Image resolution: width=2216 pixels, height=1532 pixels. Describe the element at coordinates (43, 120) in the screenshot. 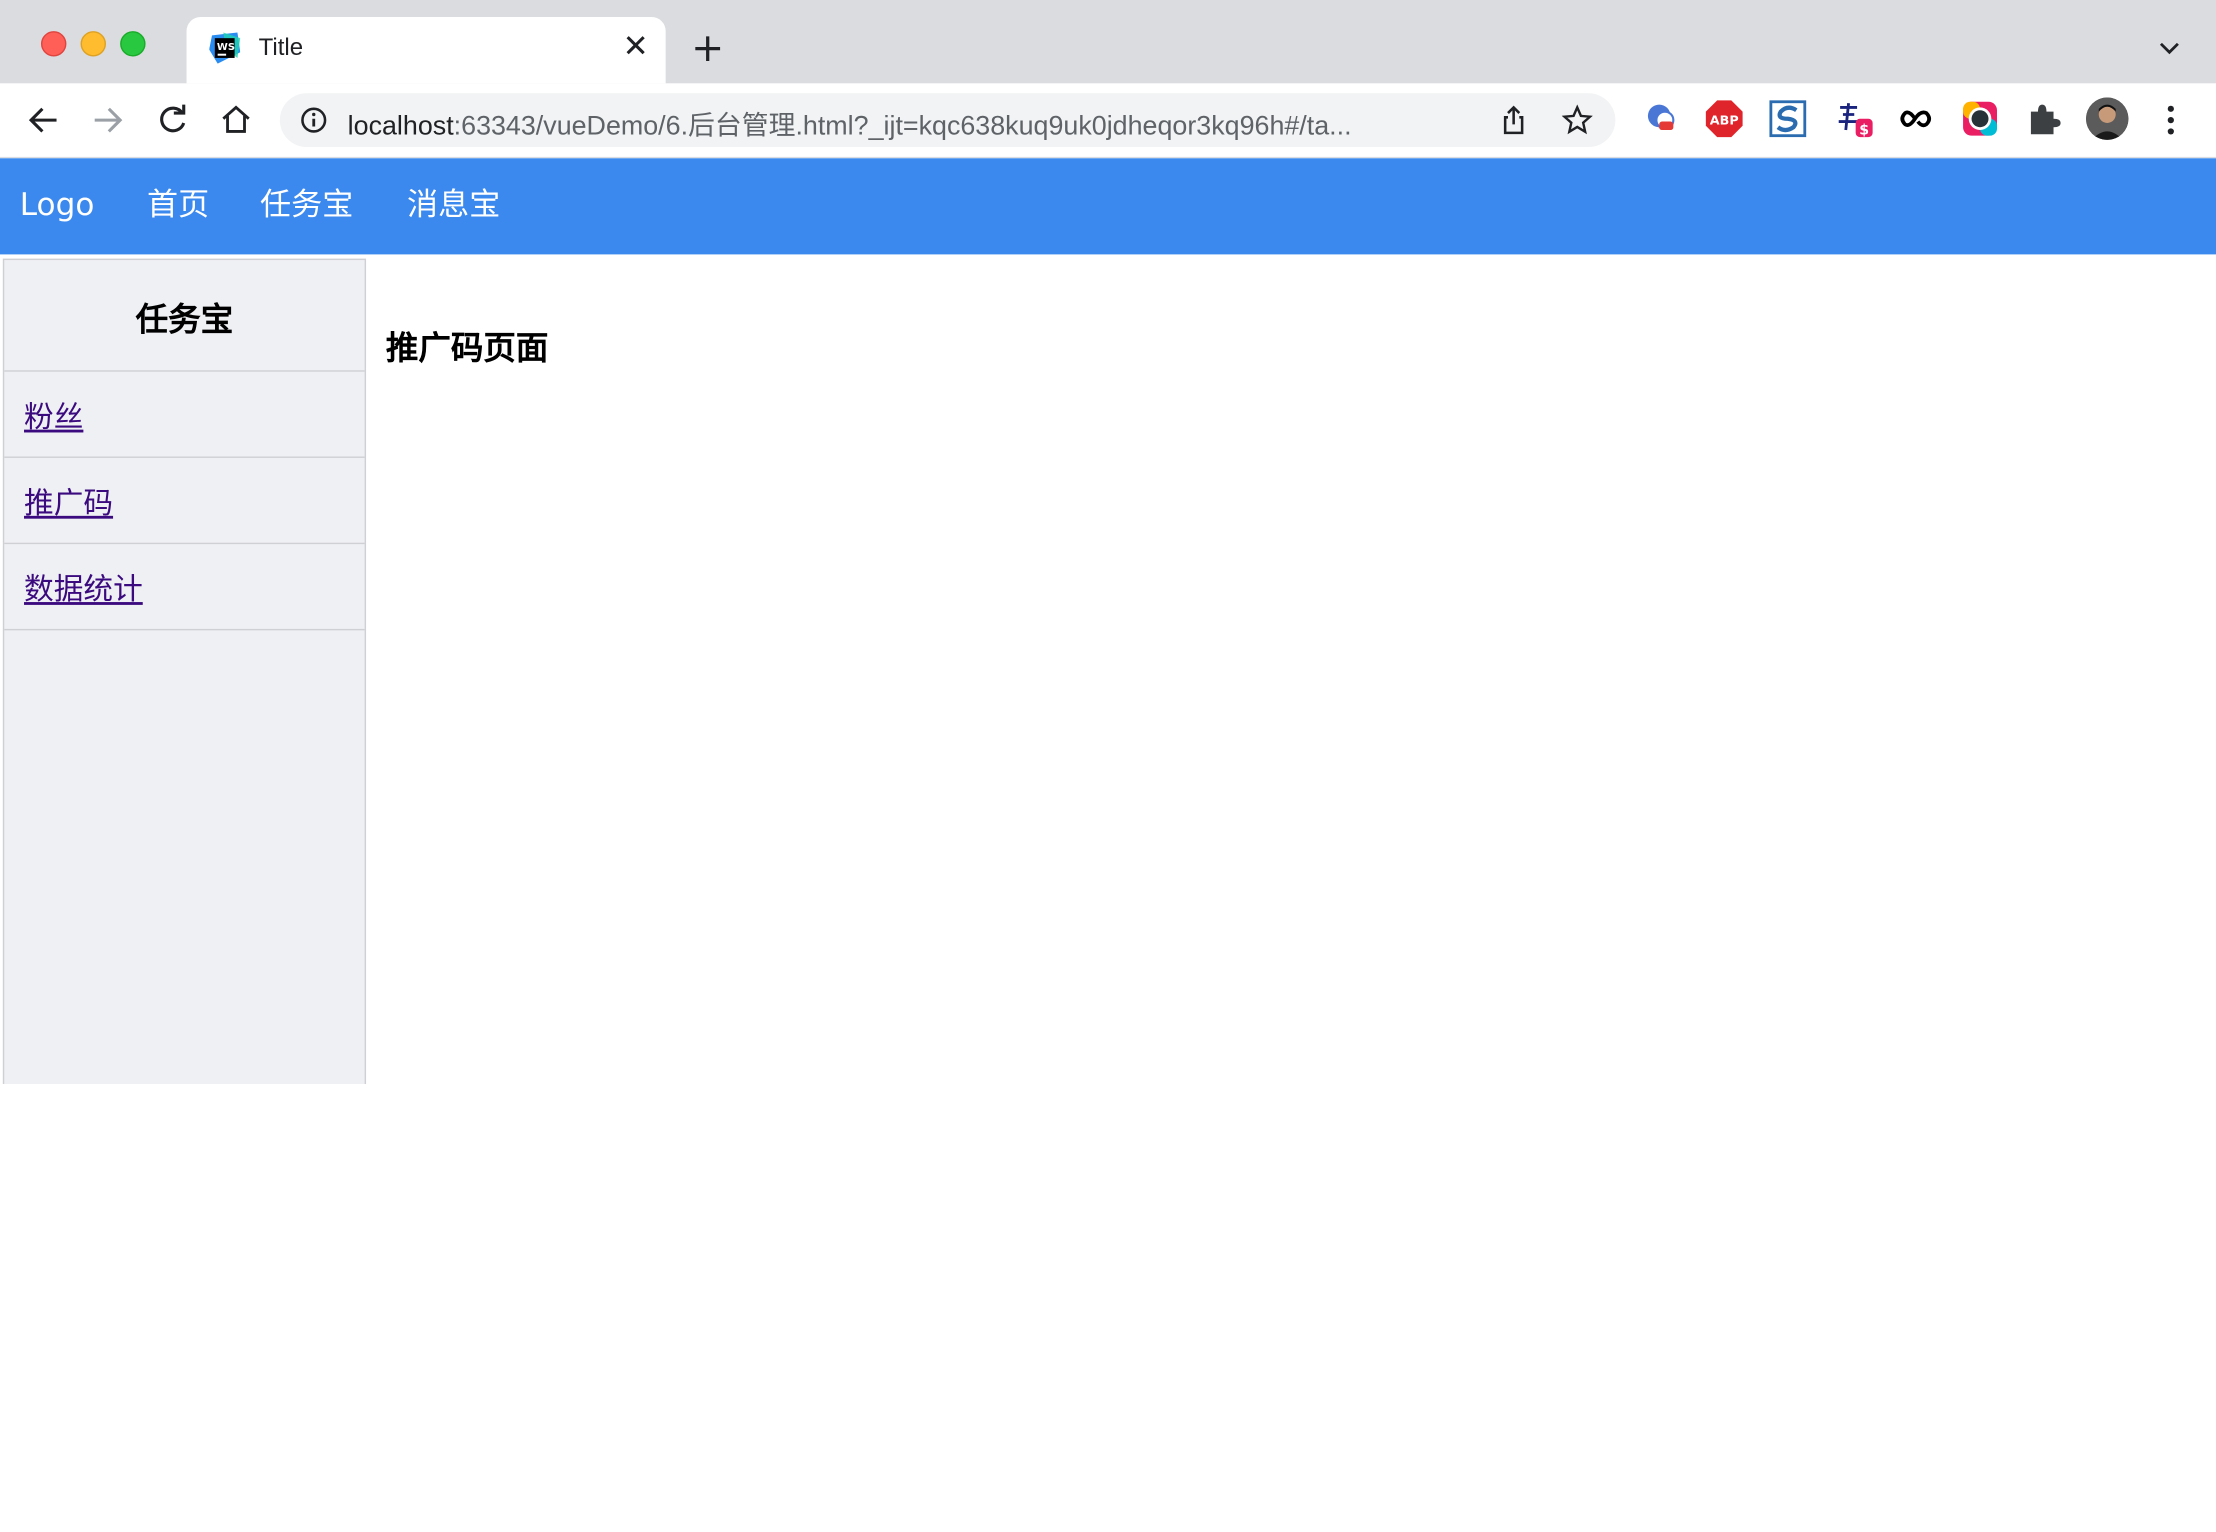

I see `back-arrow-icon` at that location.